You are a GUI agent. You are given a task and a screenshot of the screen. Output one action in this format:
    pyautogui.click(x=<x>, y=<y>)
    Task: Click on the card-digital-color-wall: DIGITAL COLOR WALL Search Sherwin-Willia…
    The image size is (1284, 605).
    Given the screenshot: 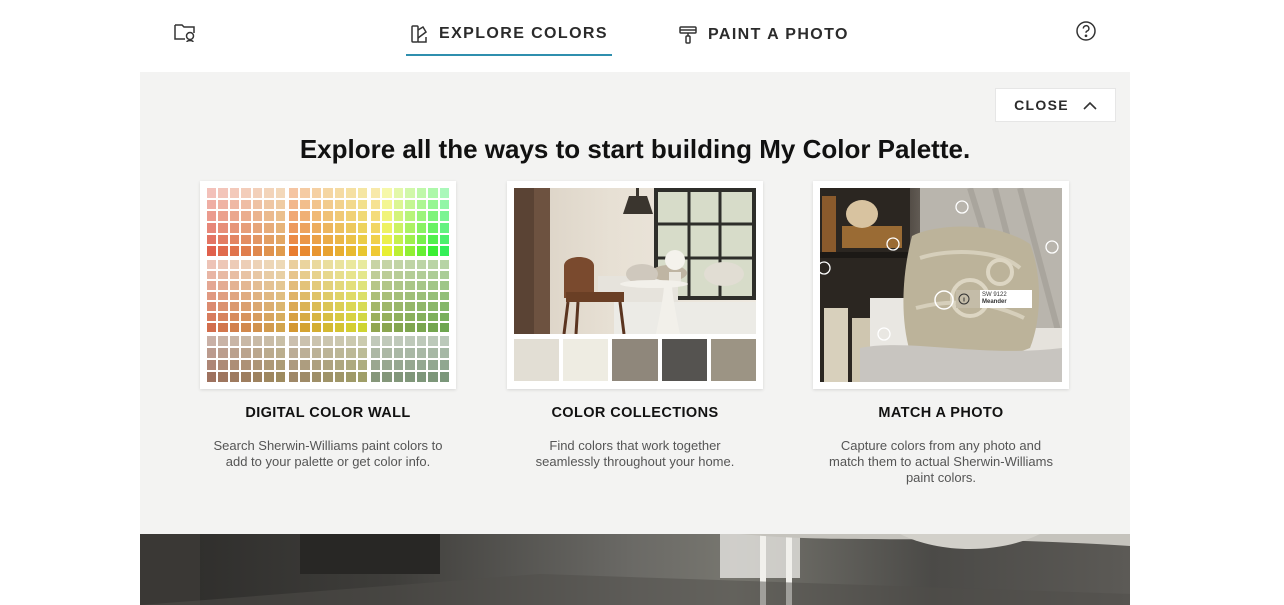 What is the action you would take?
    pyautogui.click(x=328, y=325)
    